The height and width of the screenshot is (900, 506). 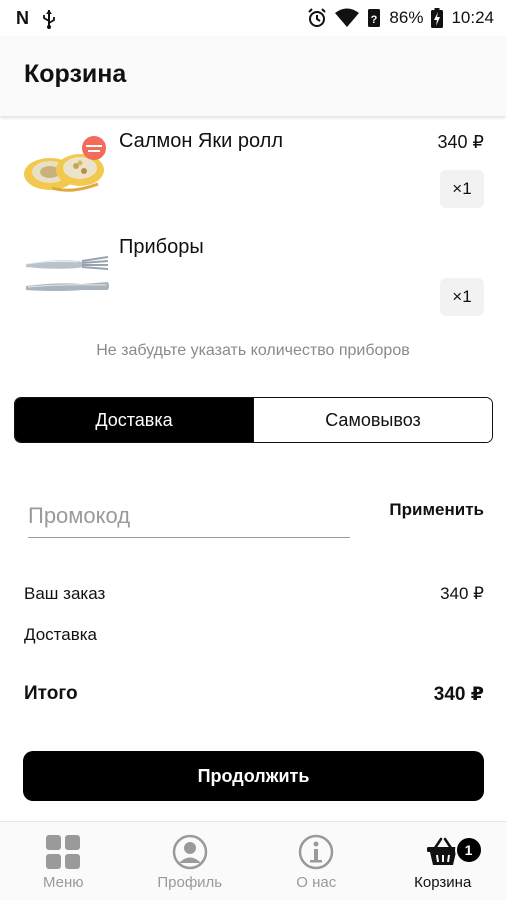 What do you see at coordinates (461, 142) in the screenshot?
I see `item-price: 340 ₽` at bounding box center [461, 142].